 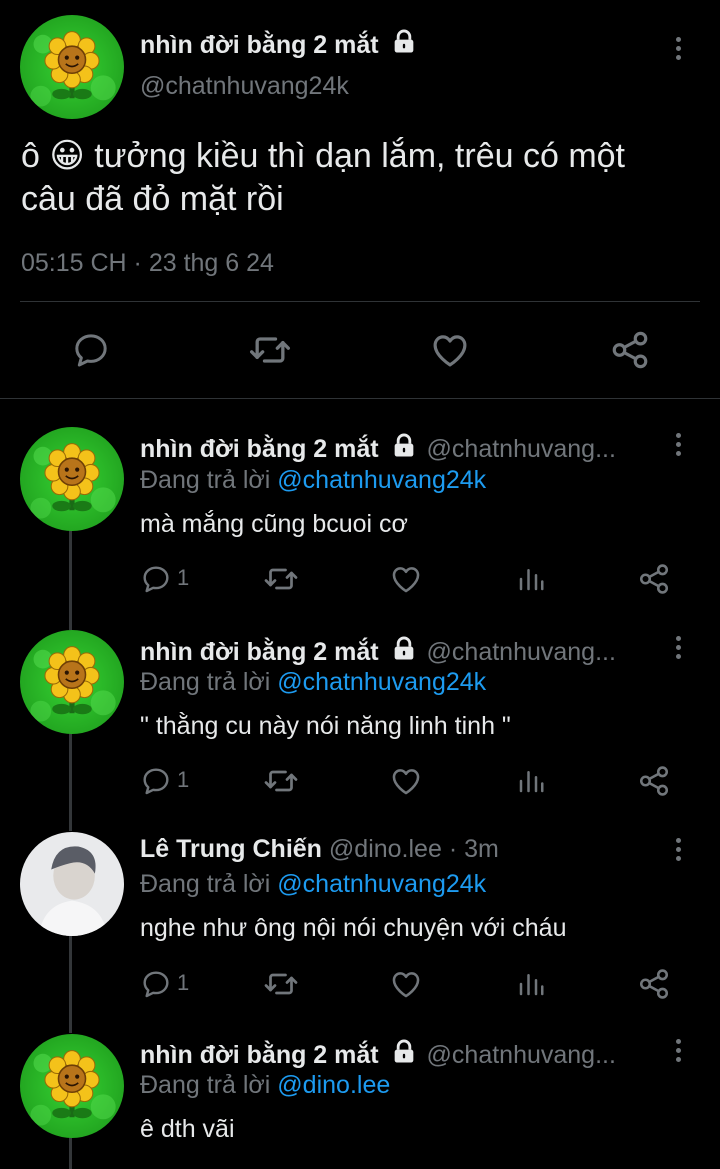 What do you see at coordinates (72, 67) in the screenshot?
I see `main-tweet-avatar` at bounding box center [72, 67].